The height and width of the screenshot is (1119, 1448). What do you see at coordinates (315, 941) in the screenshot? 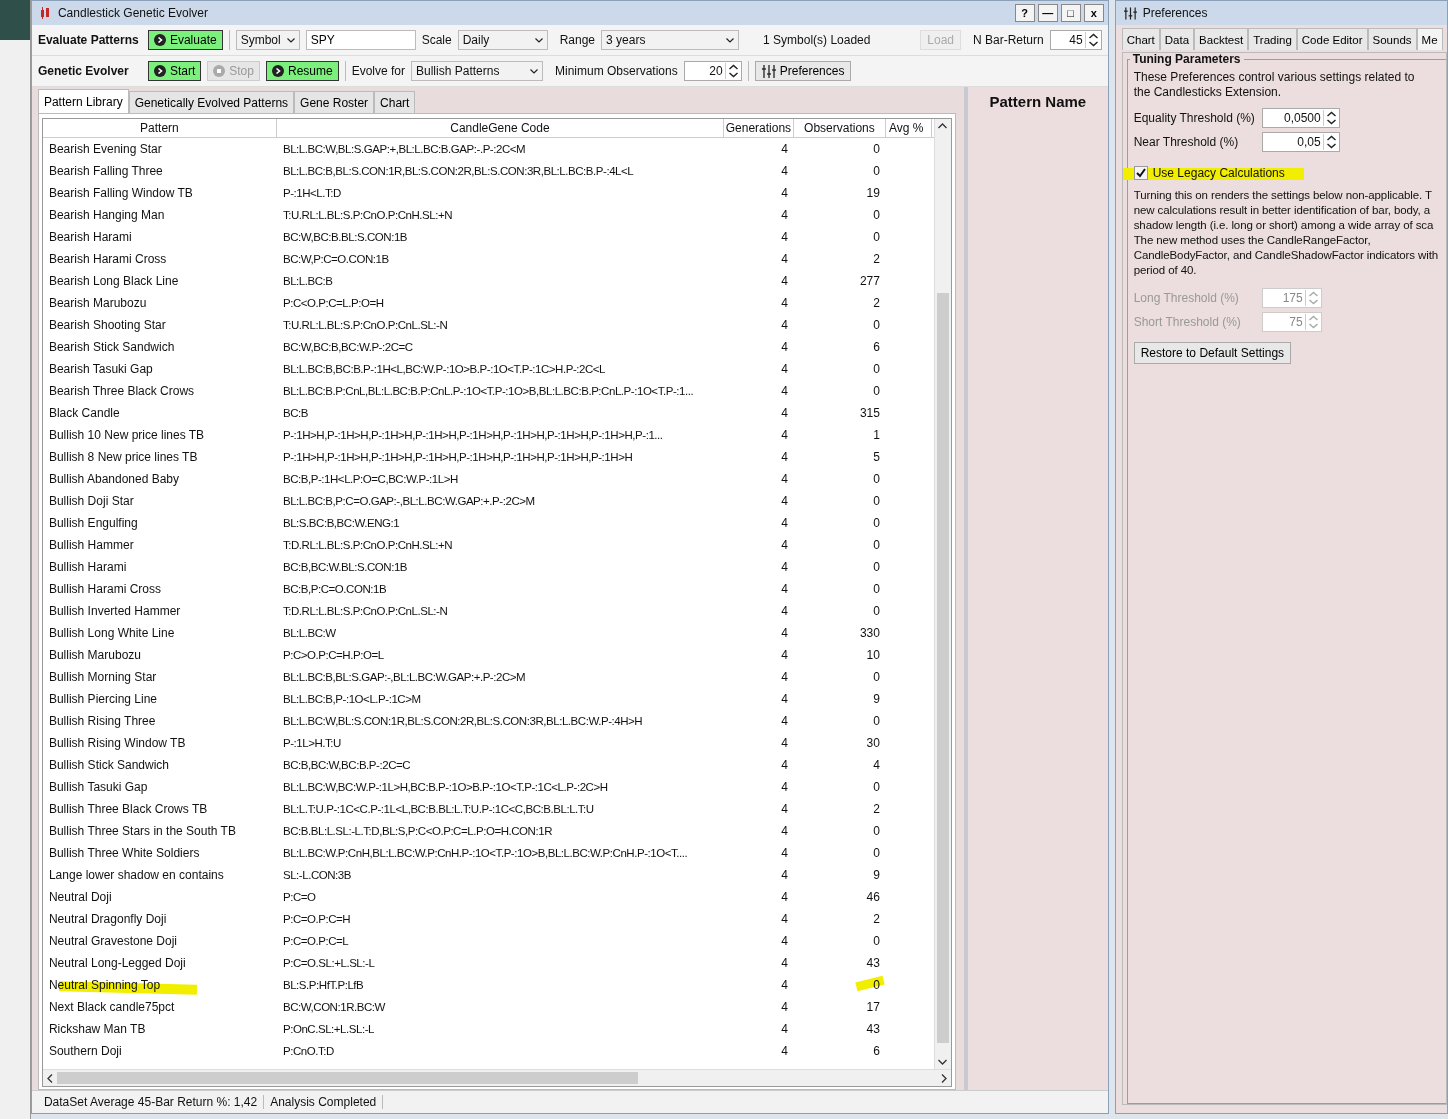
I see `table-cell-text: P:C=O.P:C=L` at bounding box center [315, 941].